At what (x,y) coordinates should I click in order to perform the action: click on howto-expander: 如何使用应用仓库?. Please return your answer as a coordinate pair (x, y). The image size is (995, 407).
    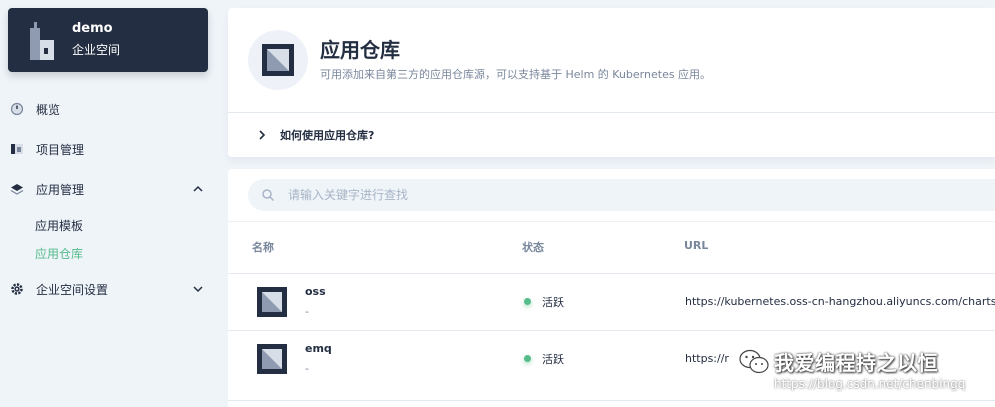
    Looking at the image, I should click on (315, 135).